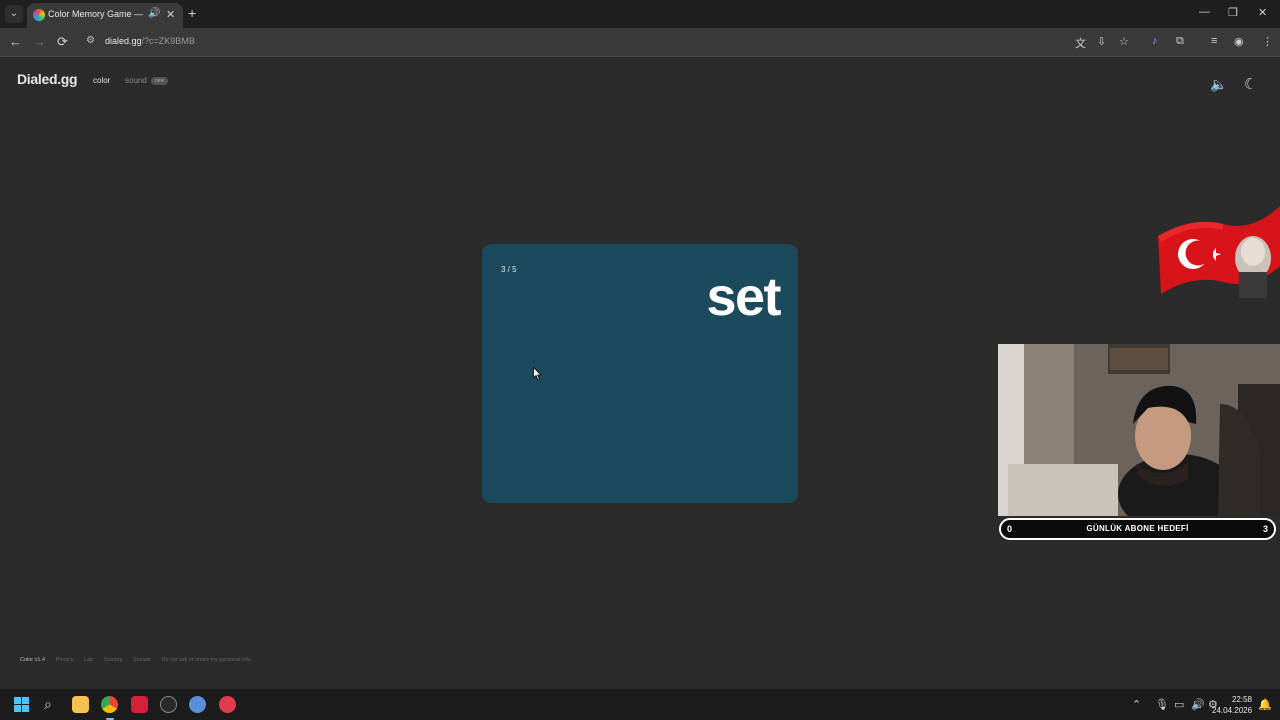 This screenshot has height=720, width=1280. I want to click on taskbar: ⌕ ⌃ 🎙 ▭ 🔊 ⚙ 22:58 24.04.2026 🔔, so click(640, 704).